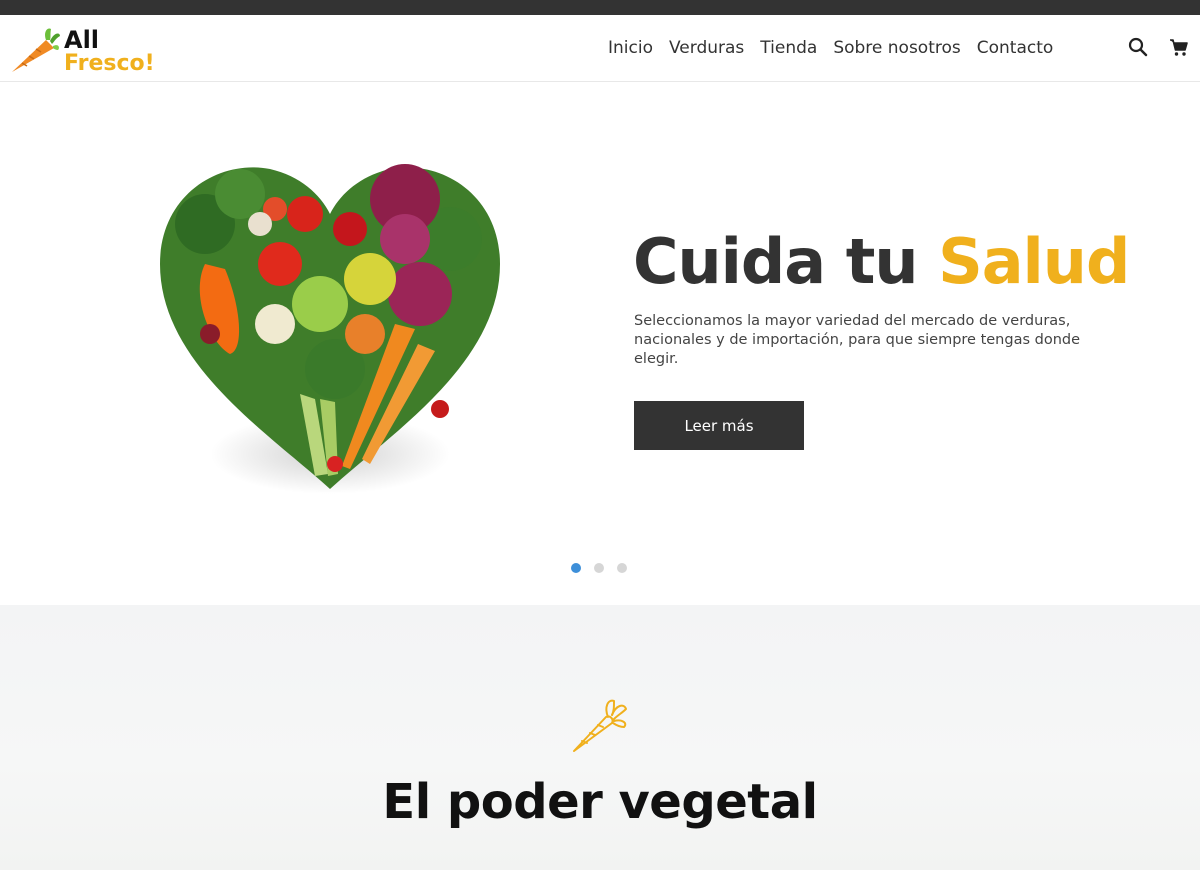  I want to click on slider-dots, so click(605, 568).